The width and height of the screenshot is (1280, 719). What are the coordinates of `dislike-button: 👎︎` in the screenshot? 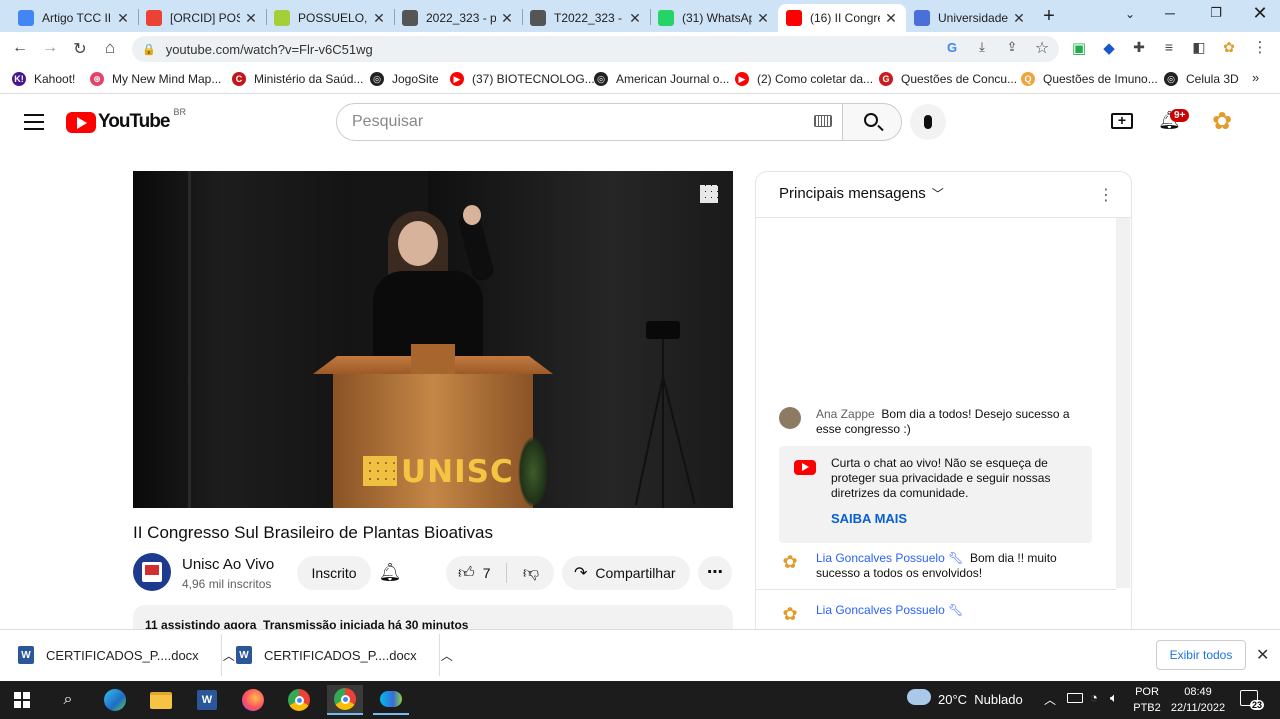 It's located at (531, 573).